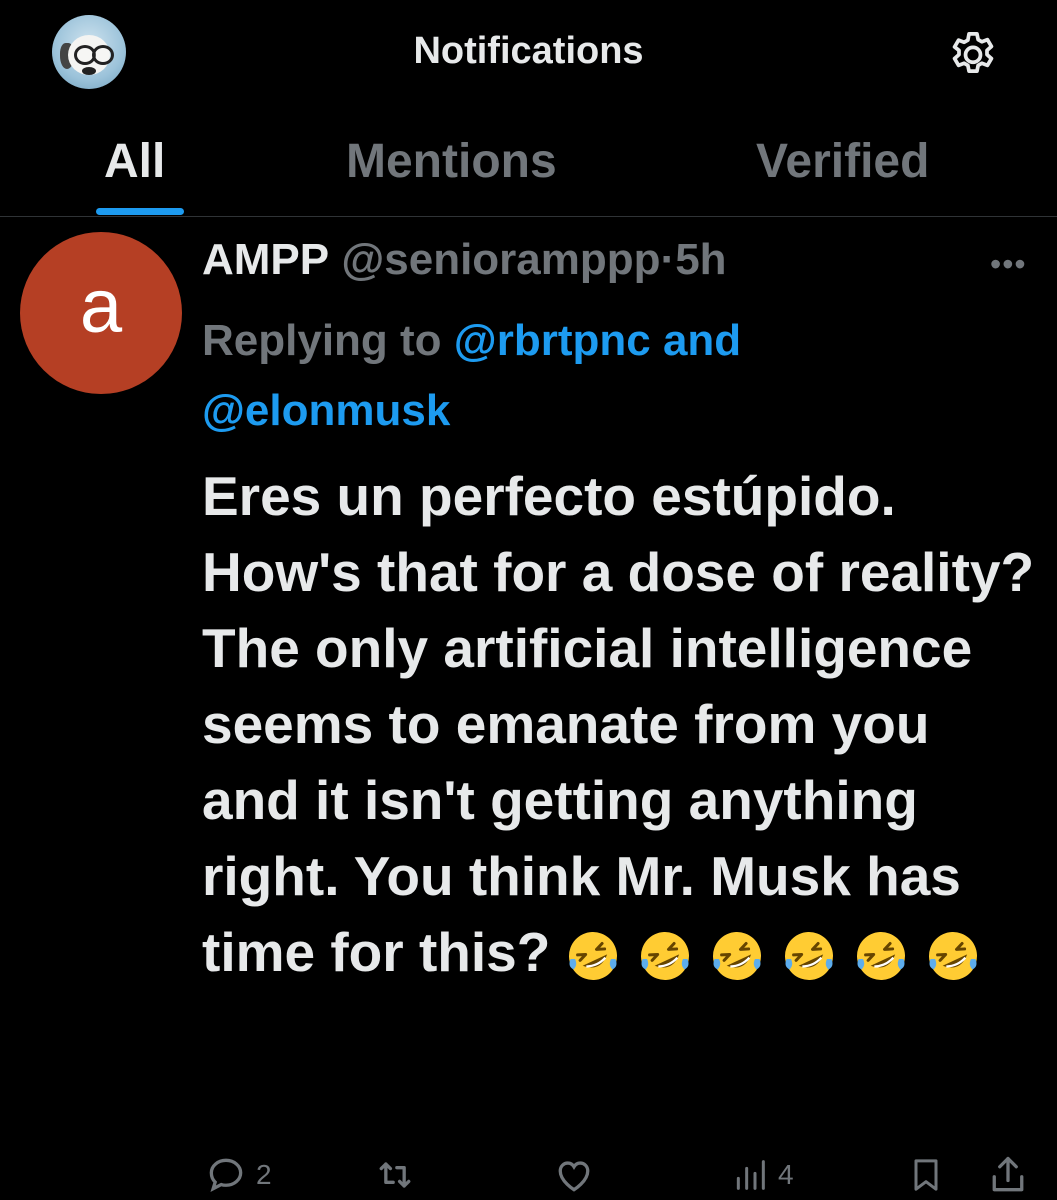 This screenshot has height=1200, width=1057. What do you see at coordinates (500, 259) in the screenshot?
I see `author-handle: @senioramppp` at bounding box center [500, 259].